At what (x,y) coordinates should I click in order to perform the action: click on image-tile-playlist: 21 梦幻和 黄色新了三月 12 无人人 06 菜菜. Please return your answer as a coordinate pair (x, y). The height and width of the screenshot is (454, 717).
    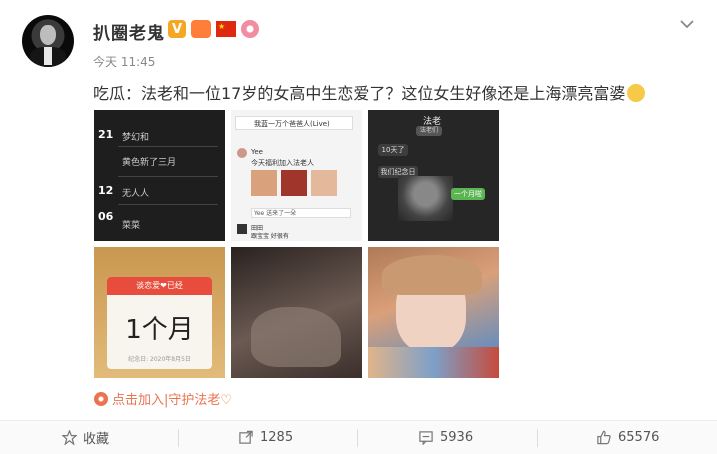
    Looking at the image, I should click on (159, 175).